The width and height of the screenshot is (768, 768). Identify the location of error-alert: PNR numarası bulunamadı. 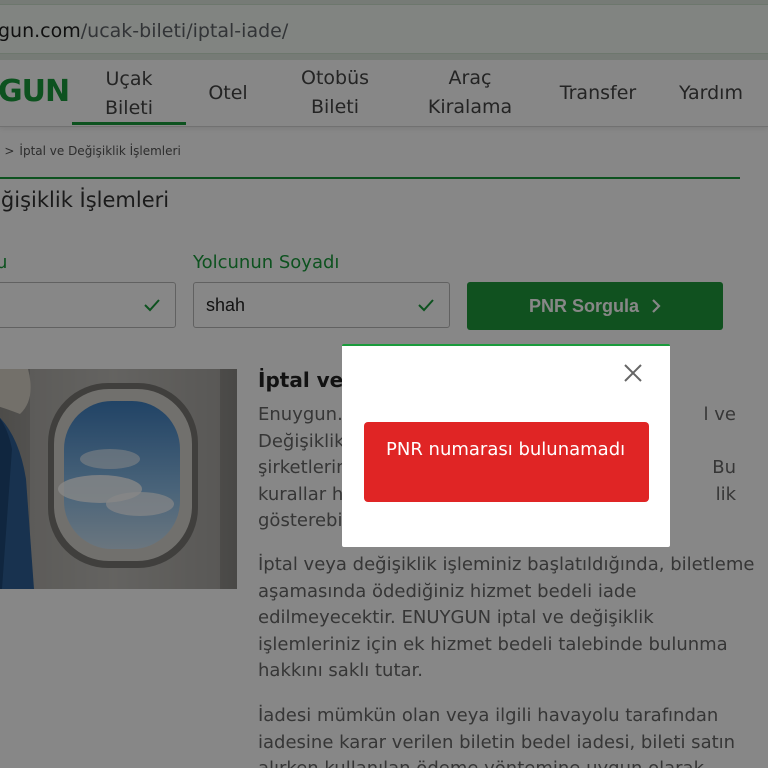
(506, 462).